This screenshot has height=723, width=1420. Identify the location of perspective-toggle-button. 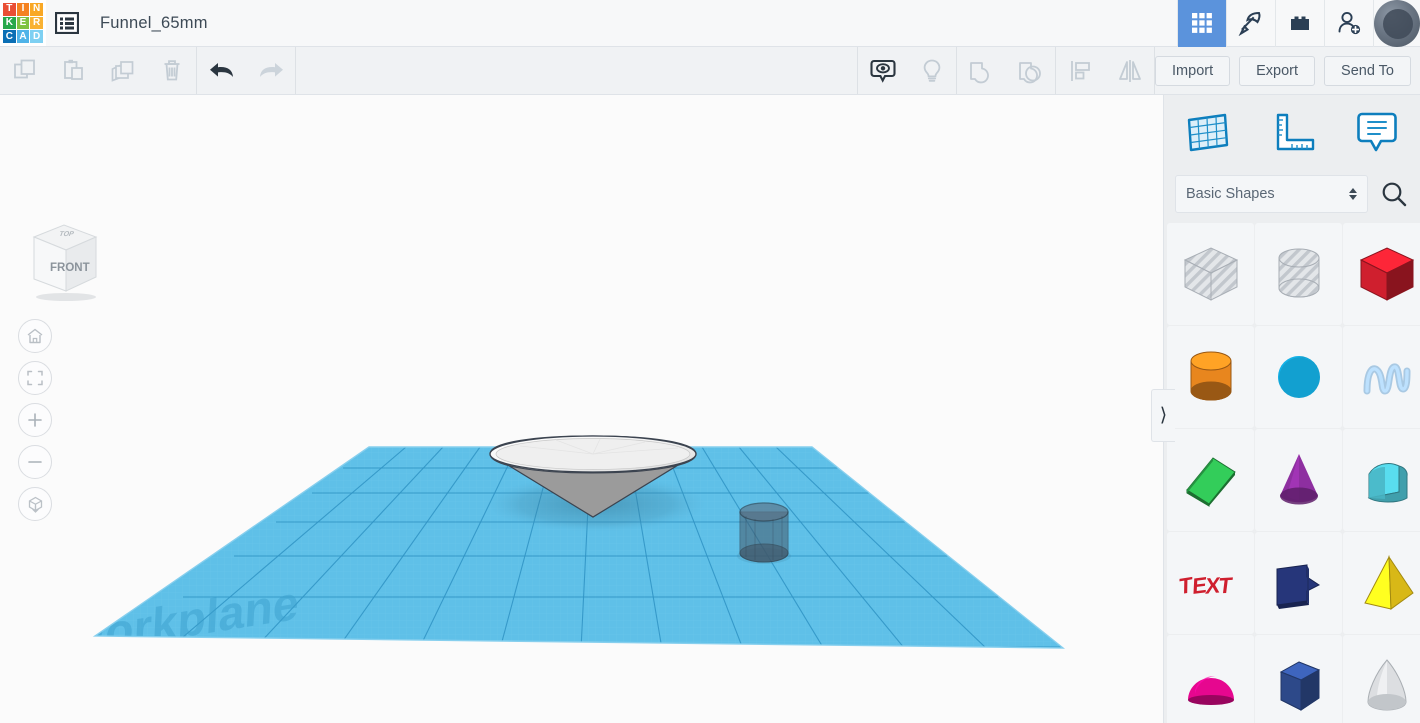
(35, 504).